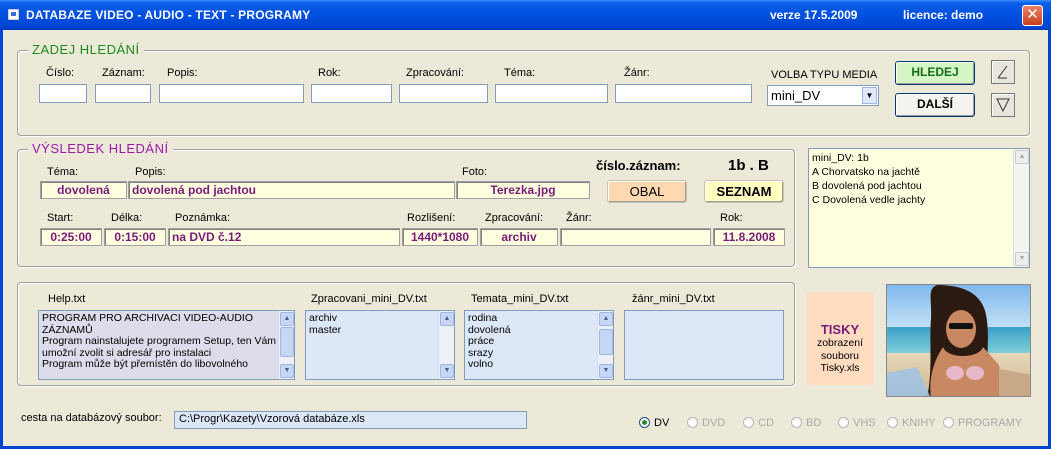 This screenshot has width=1051, height=449. I want to click on popis-input, so click(231, 93).